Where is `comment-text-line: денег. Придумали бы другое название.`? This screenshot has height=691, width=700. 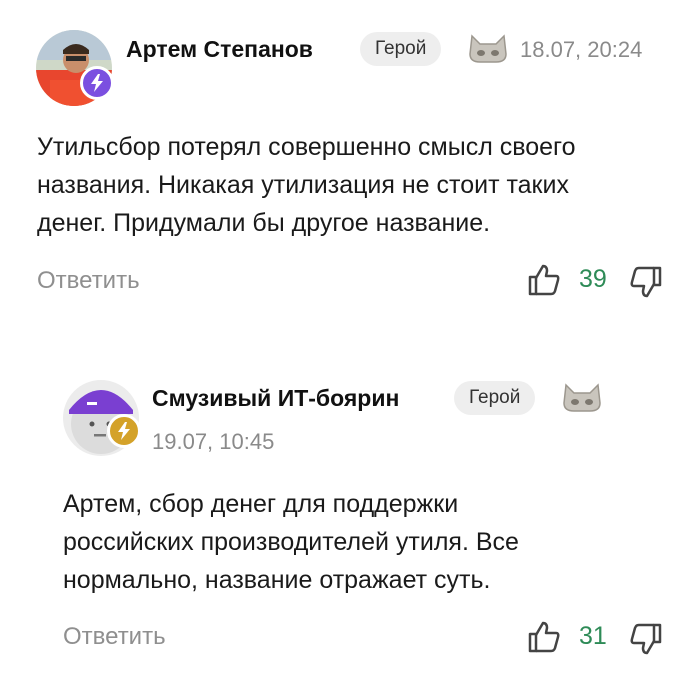
comment-text-line: денег. Придумали бы другое название. is located at coordinates (264, 223).